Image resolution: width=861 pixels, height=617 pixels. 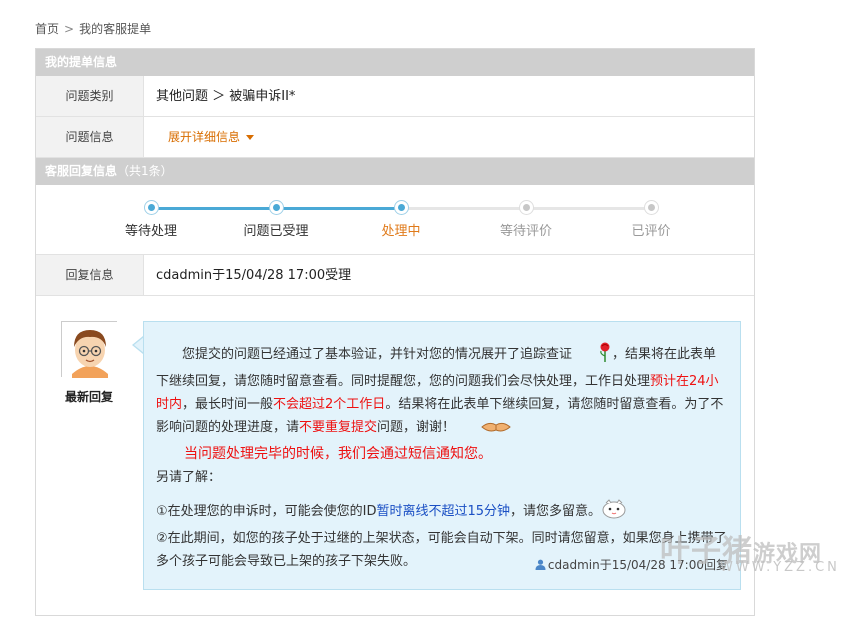 I want to click on step-label: 处理中, so click(x=401, y=231).